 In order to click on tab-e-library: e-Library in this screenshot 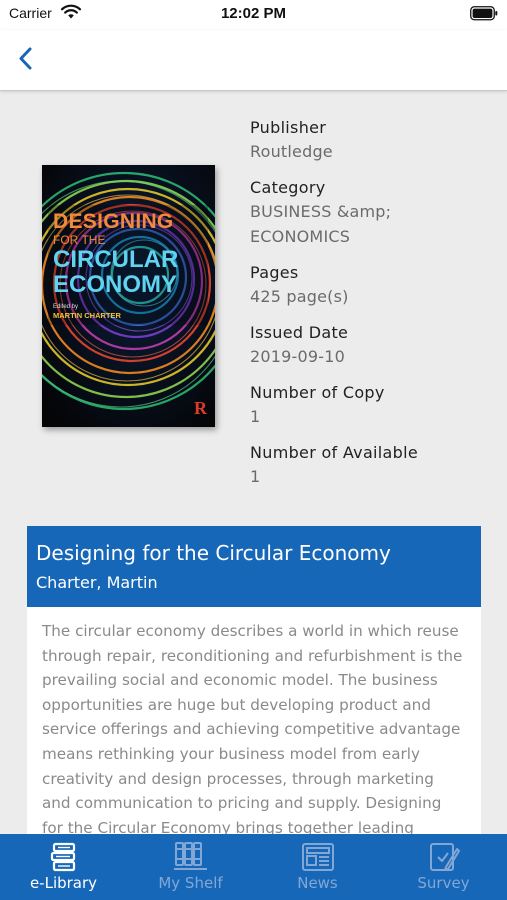, I will do `click(63, 867)`.